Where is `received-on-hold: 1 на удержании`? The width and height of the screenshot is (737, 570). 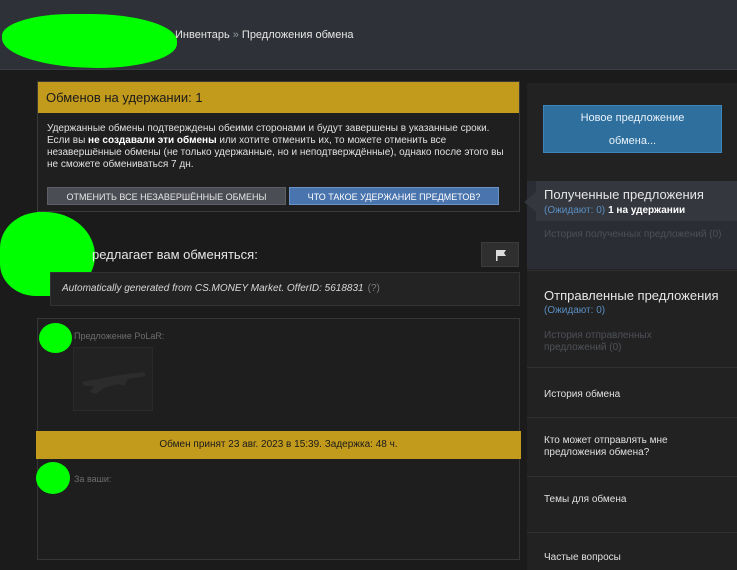
received-on-hold: 1 на удержании is located at coordinates (646, 210).